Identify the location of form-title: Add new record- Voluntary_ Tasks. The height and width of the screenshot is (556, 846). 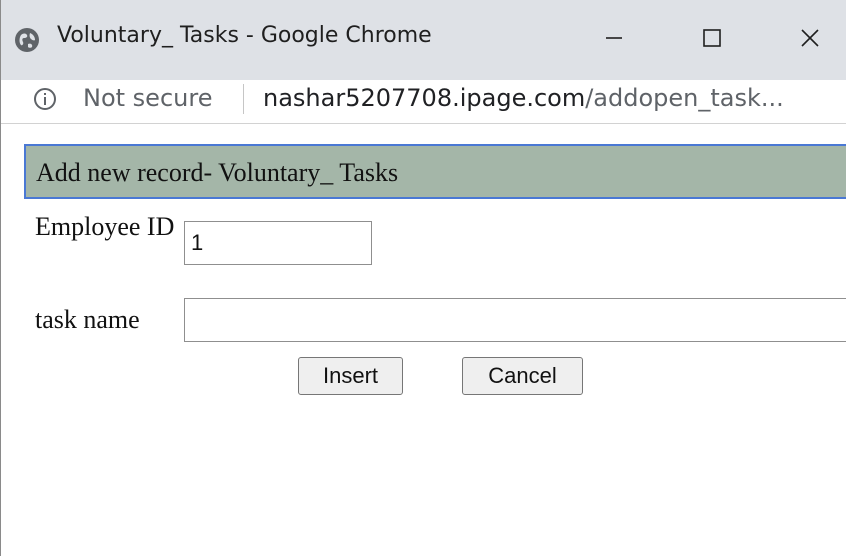
(217, 172).